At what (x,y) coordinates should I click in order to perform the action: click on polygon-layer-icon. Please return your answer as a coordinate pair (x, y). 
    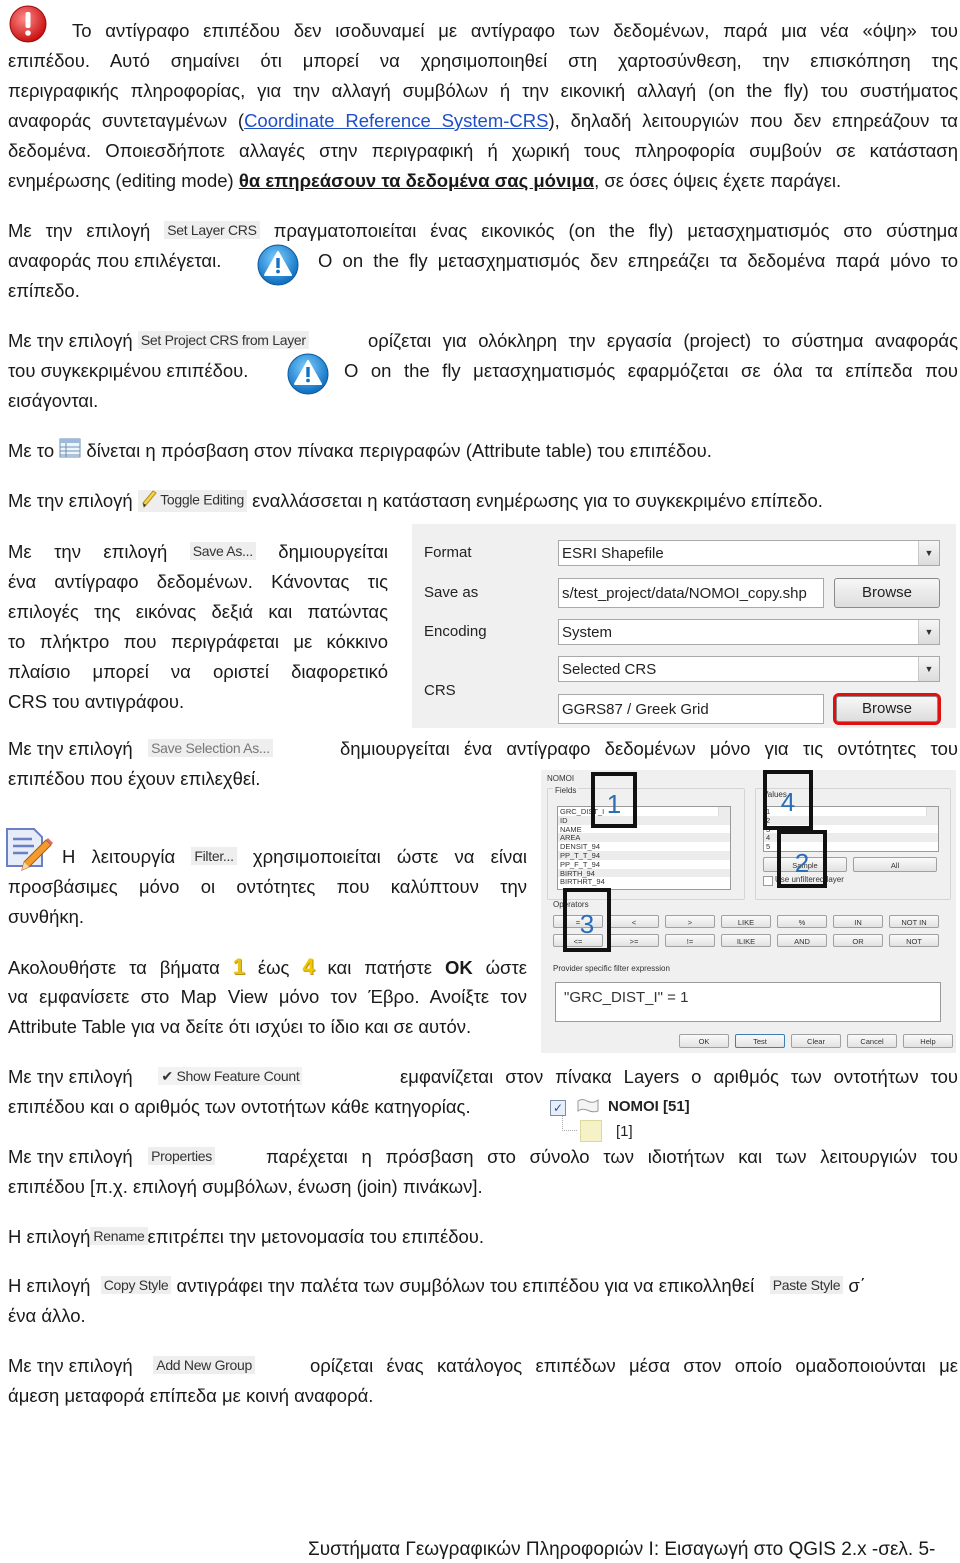
    Looking at the image, I should click on (588, 1108).